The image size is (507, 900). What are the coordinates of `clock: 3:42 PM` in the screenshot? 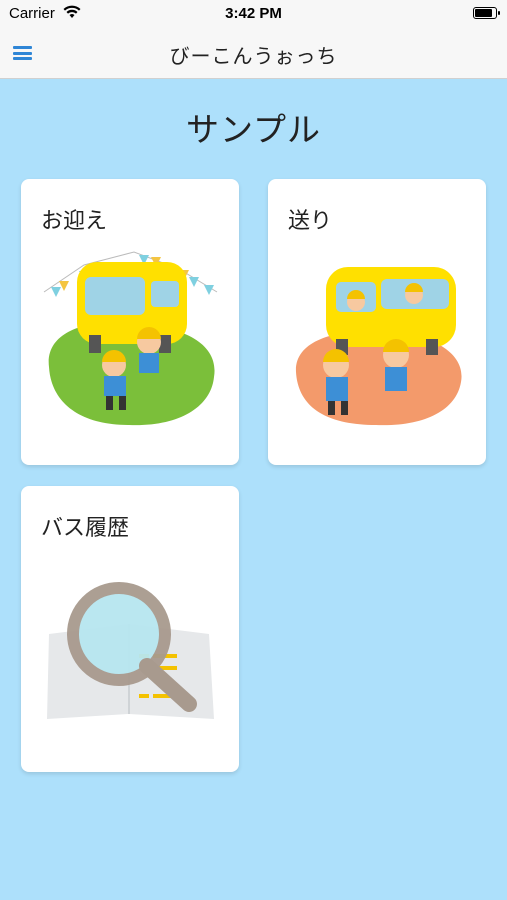 It's located at (253, 13).